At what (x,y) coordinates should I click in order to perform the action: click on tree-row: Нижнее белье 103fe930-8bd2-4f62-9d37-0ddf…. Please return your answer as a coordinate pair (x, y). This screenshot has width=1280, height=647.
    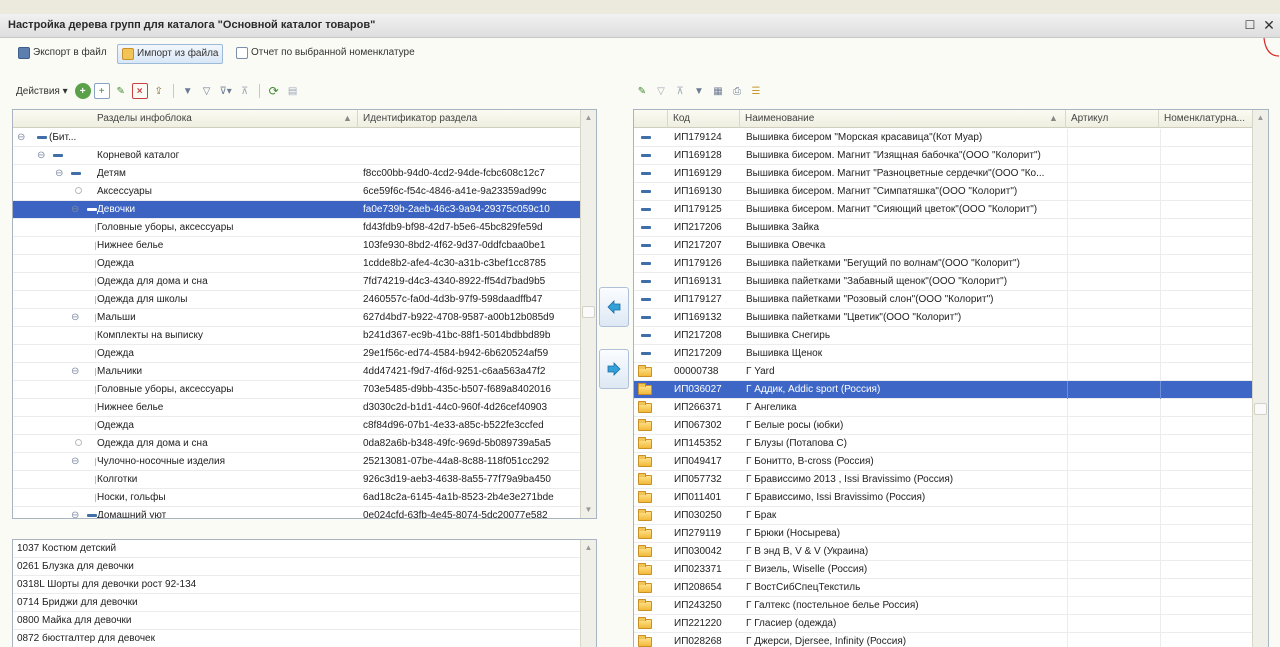
    Looking at the image, I should click on (297, 246).